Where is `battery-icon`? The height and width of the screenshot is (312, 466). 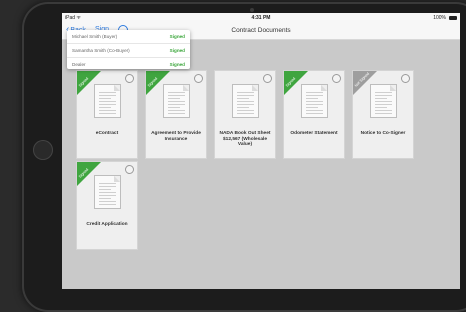
battery-icon is located at coordinates (453, 18).